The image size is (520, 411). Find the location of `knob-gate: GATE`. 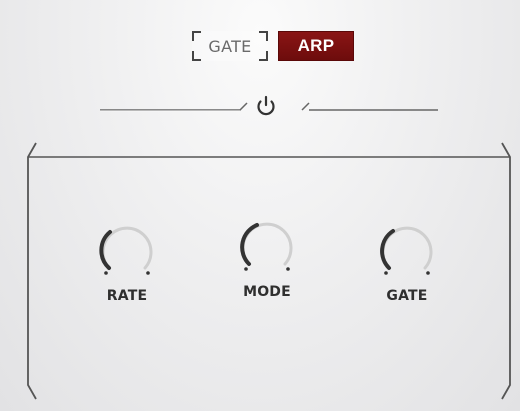

knob-gate: GATE is located at coordinates (407, 261).